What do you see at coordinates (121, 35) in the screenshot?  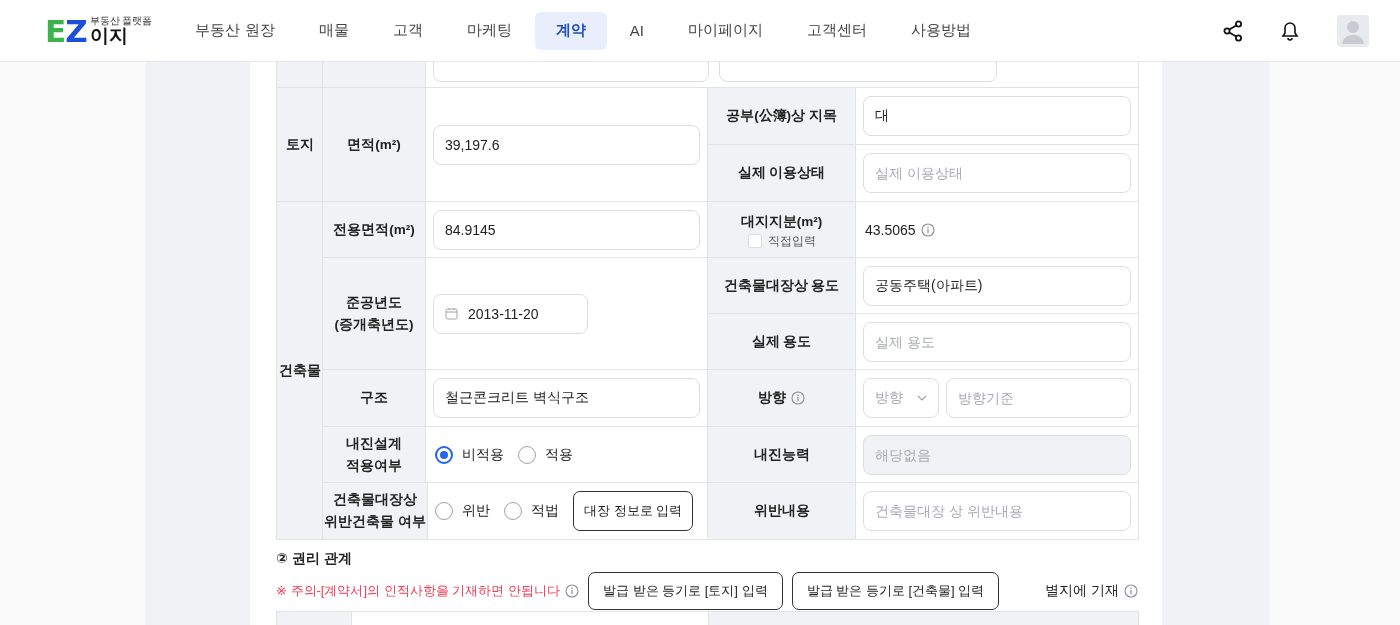 I see `logo-word: 이지` at bounding box center [121, 35].